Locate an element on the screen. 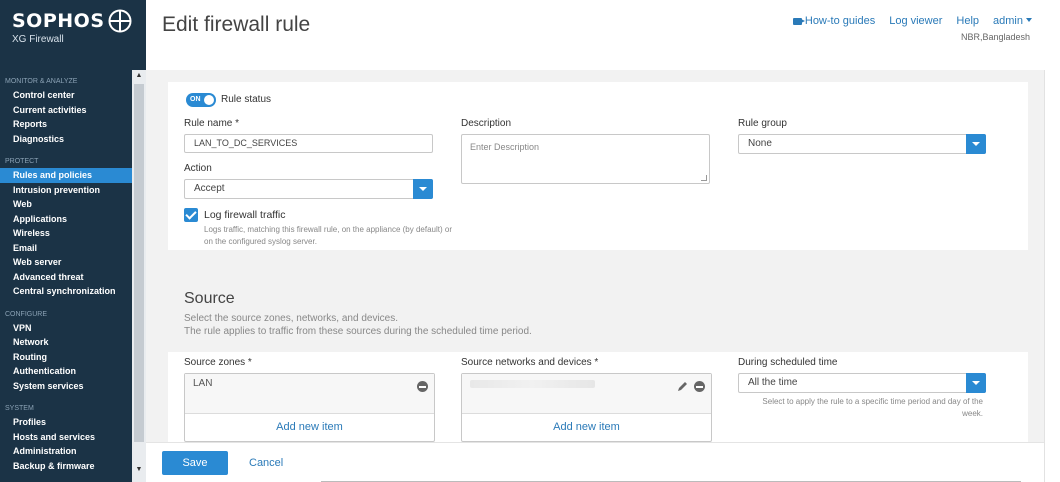 The image size is (1060, 482). log-traffic-label: Log firewall traffic is located at coordinates (245, 215).